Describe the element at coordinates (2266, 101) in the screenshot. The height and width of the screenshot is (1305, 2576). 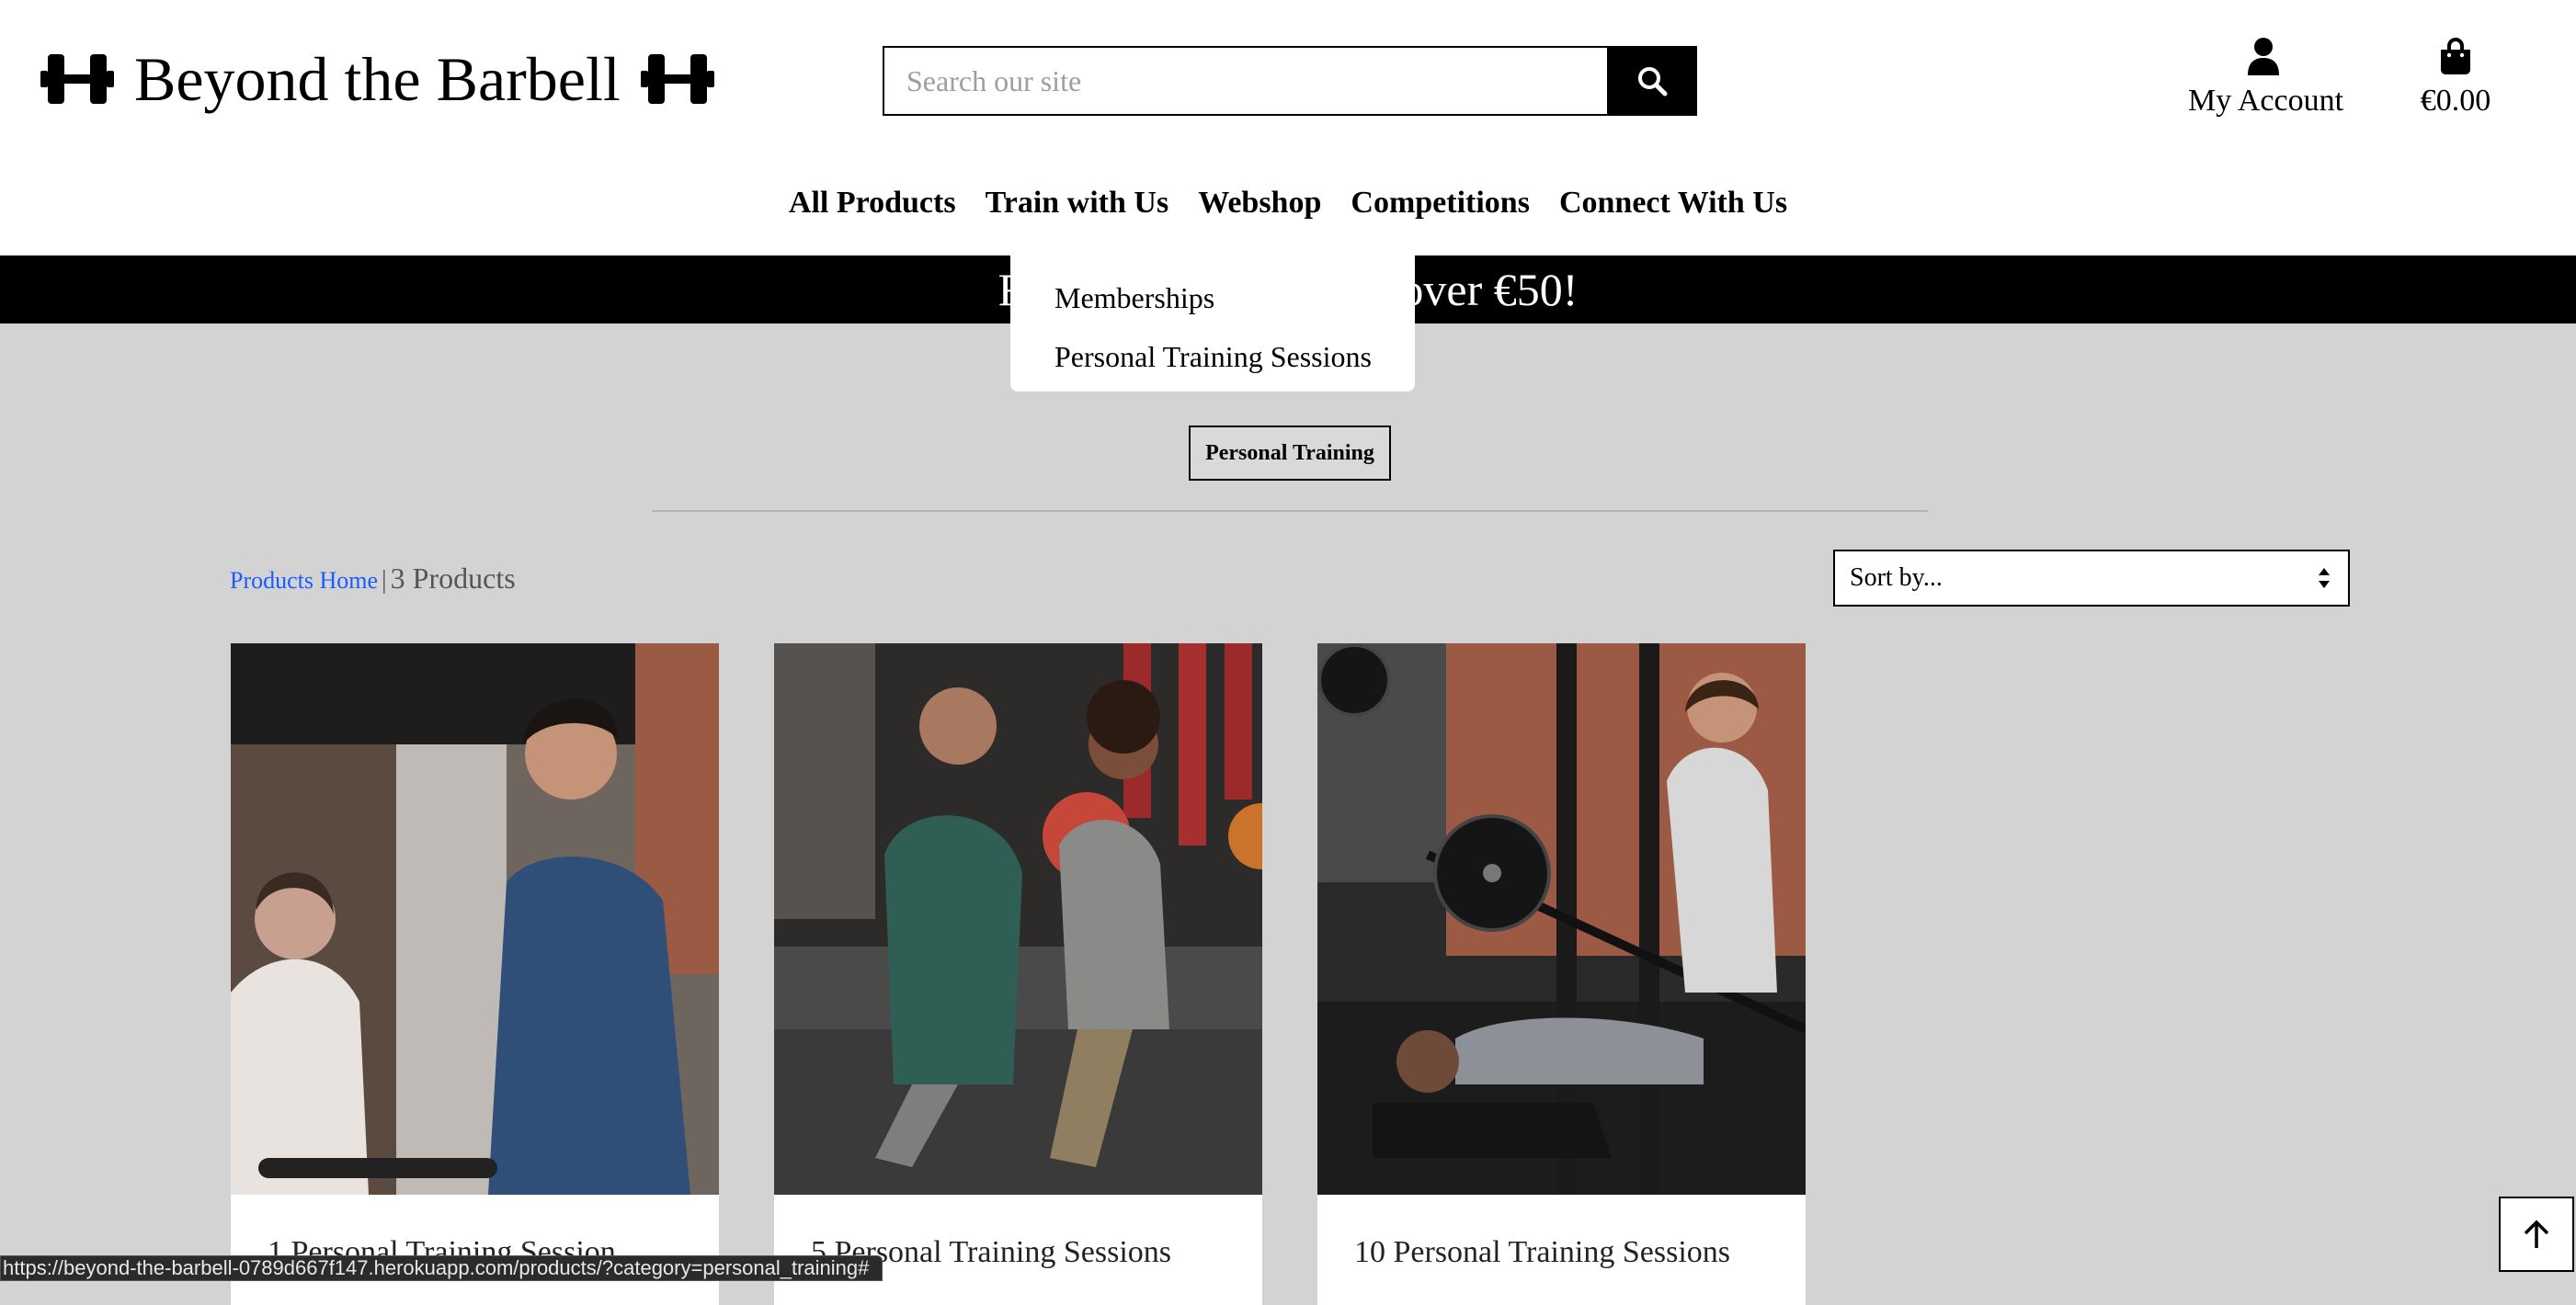
I see `my-account-label: My Account` at that location.